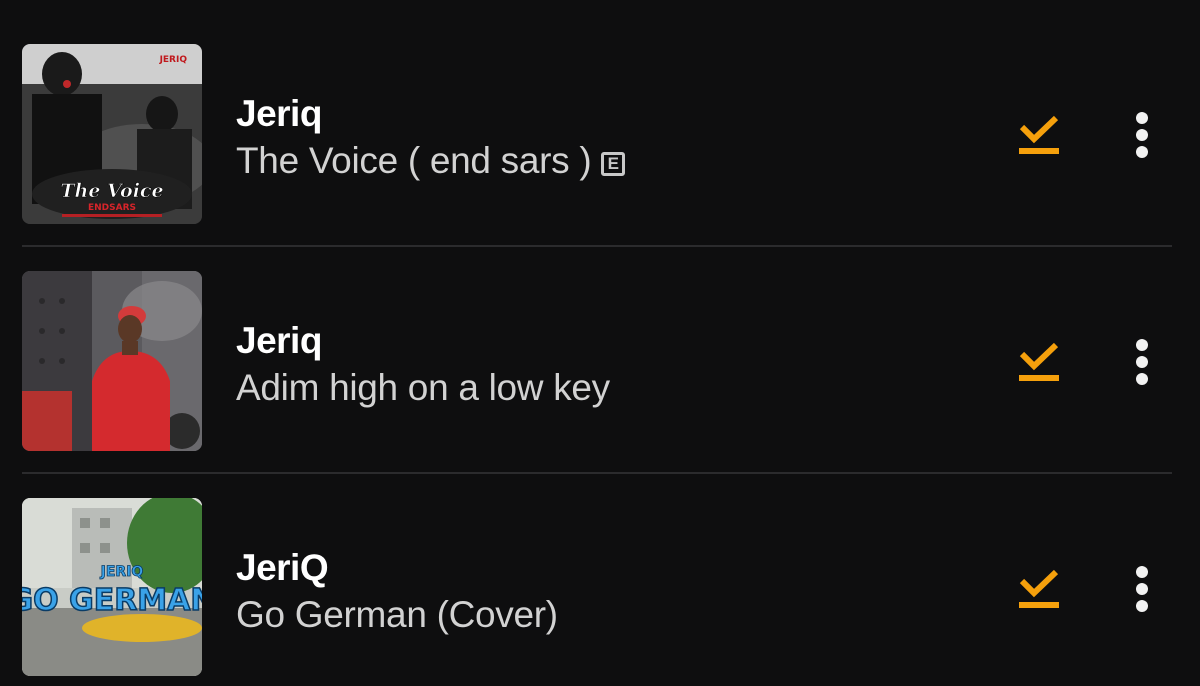 The width and height of the screenshot is (1200, 686). What do you see at coordinates (112, 600) in the screenshot?
I see `artwork-title-text: GO GERMAN` at bounding box center [112, 600].